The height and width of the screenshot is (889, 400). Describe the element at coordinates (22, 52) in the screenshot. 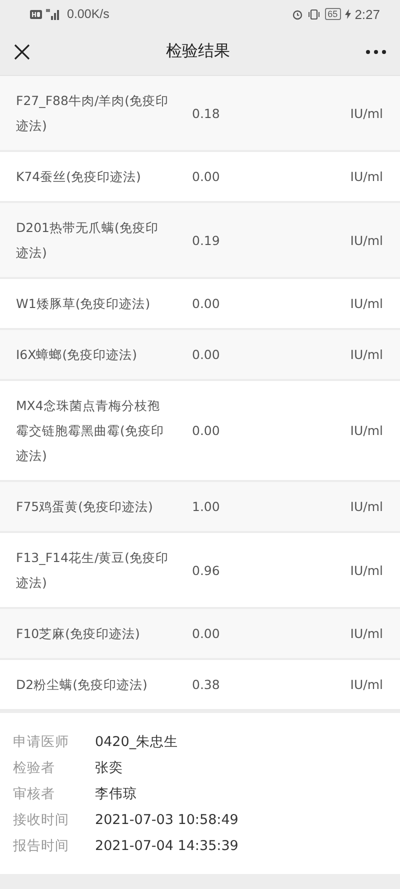

I see `close-icon` at that location.